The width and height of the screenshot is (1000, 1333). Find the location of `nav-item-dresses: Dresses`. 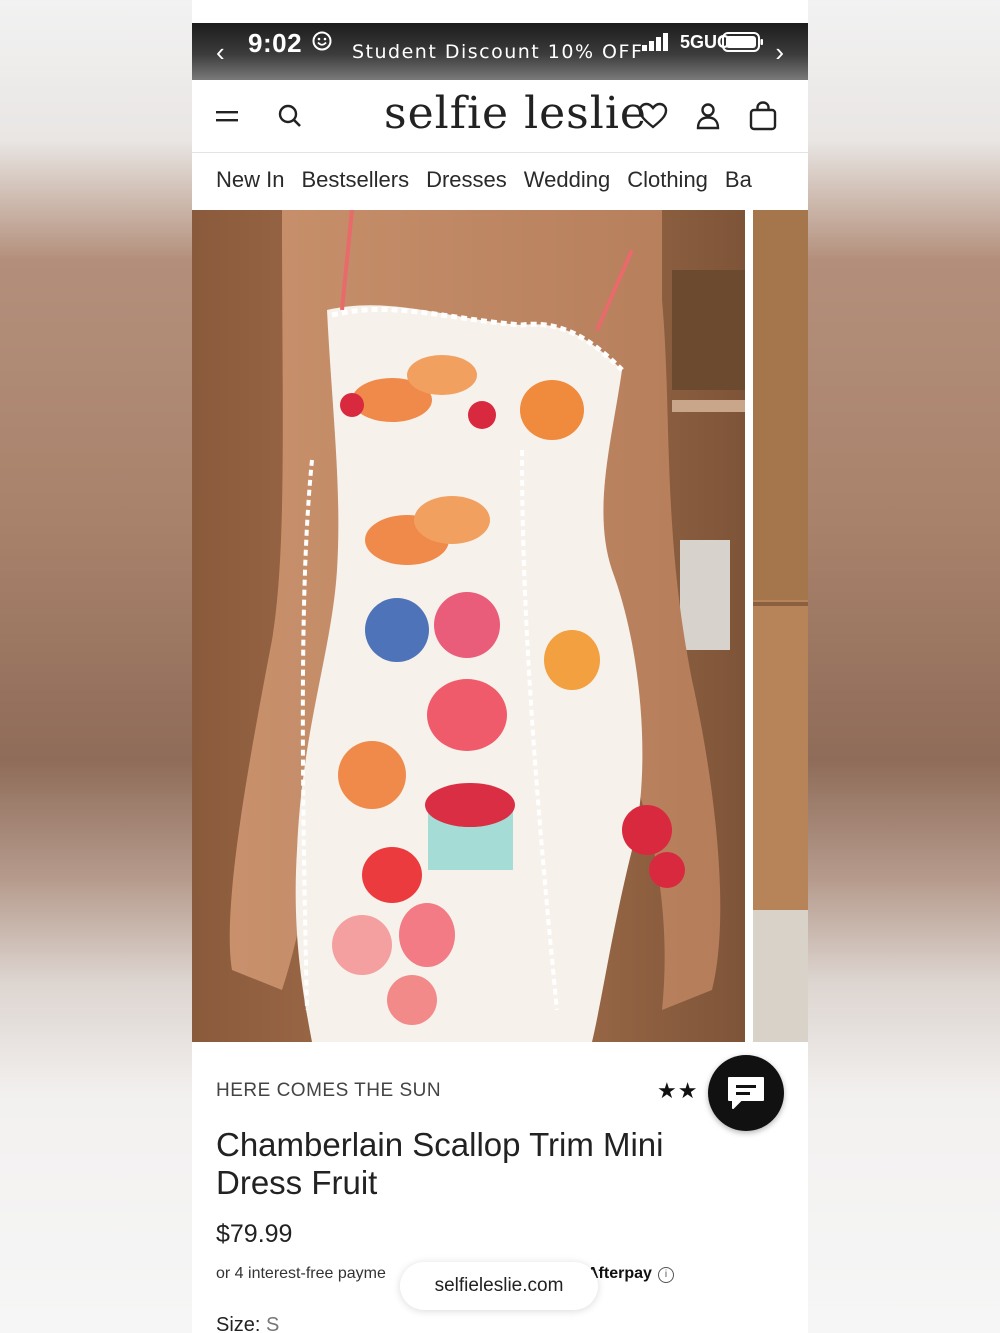

nav-item-dresses: Dresses is located at coordinates (466, 173).